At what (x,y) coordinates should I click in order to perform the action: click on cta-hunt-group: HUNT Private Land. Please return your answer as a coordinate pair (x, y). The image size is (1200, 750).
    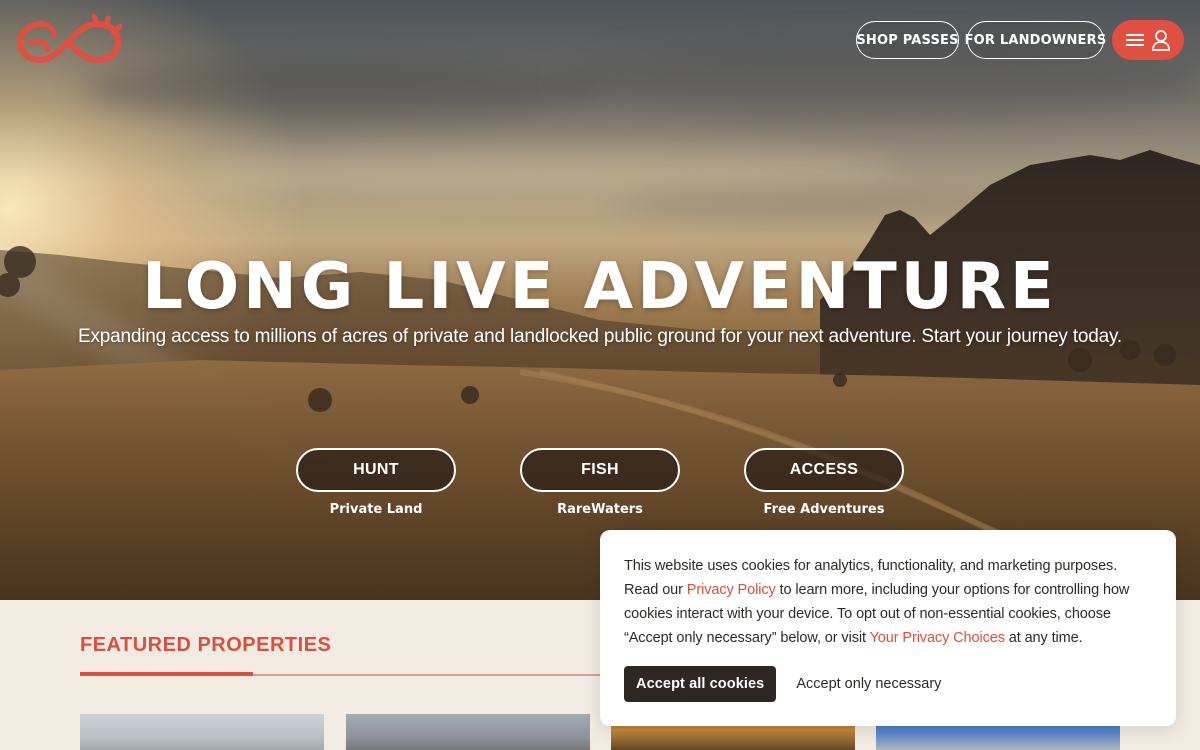
    Looking at the image, I should click on (376, 482).